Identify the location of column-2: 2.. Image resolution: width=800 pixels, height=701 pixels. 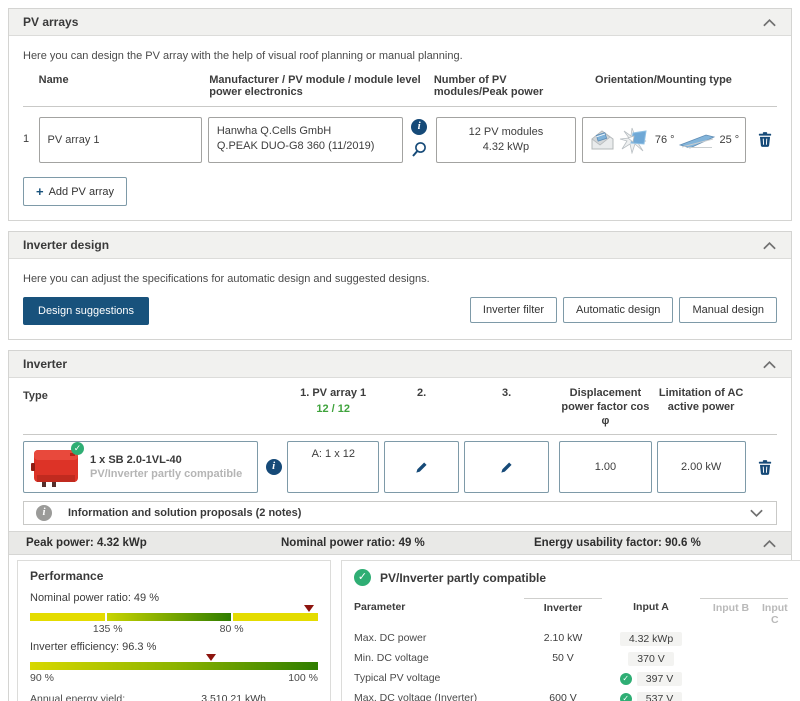
(421, 393).